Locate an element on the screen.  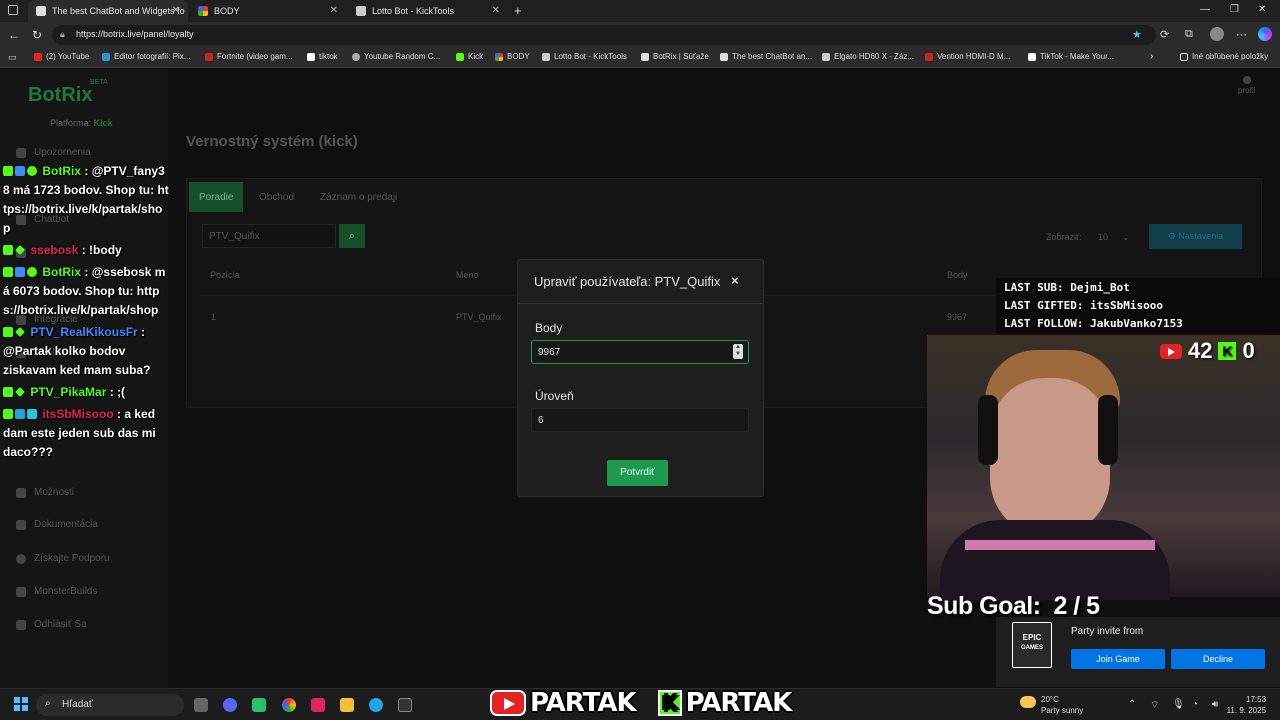
xbox-icon is located at coordinates (259, 705).